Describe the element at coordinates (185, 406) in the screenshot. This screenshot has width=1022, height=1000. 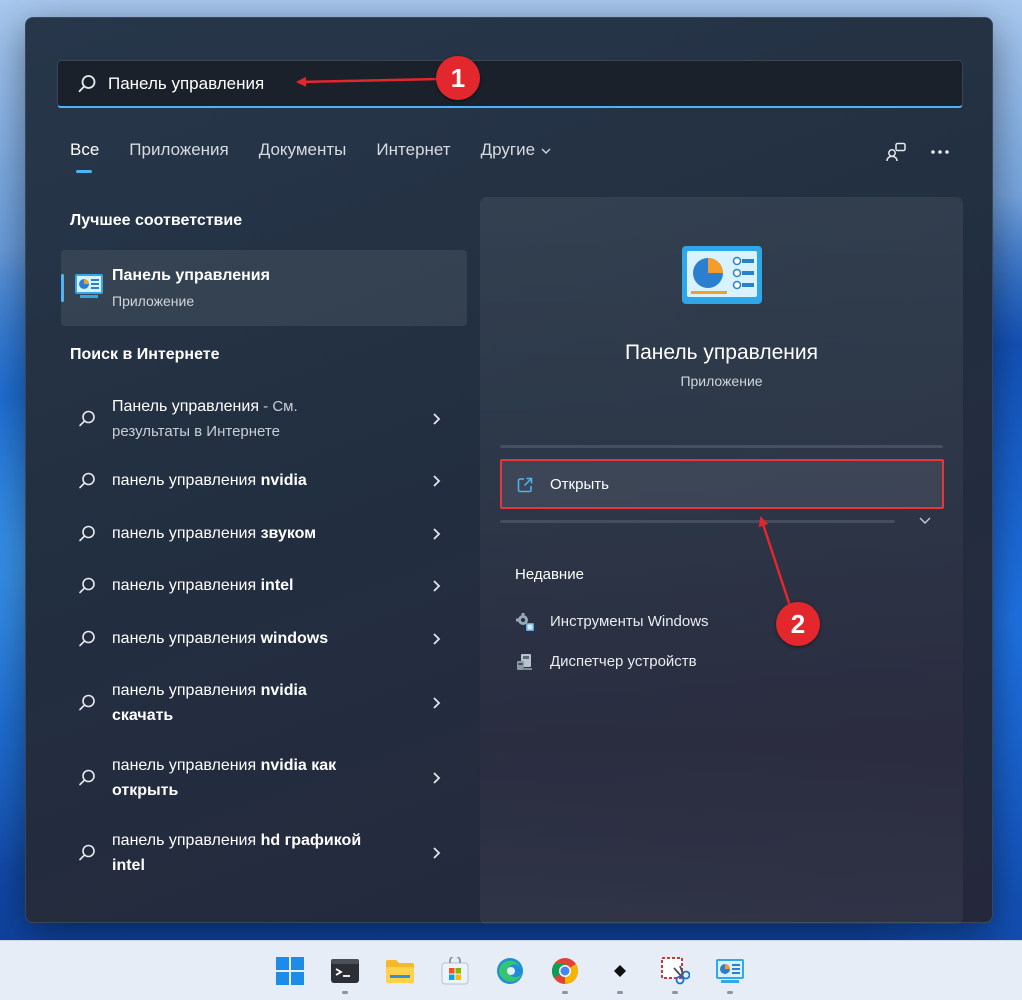
I see `query-text: Панель управления` at that location.